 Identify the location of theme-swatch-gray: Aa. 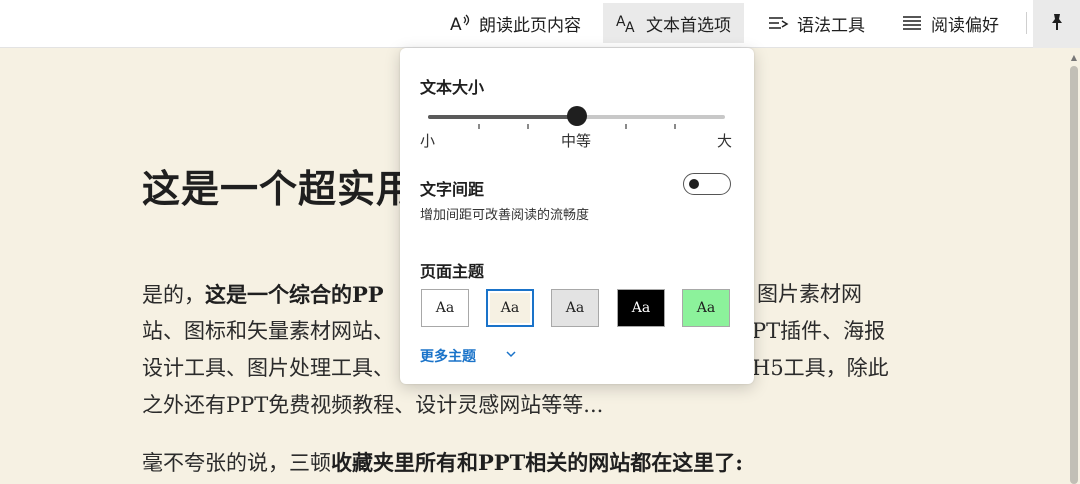
(575, 308).